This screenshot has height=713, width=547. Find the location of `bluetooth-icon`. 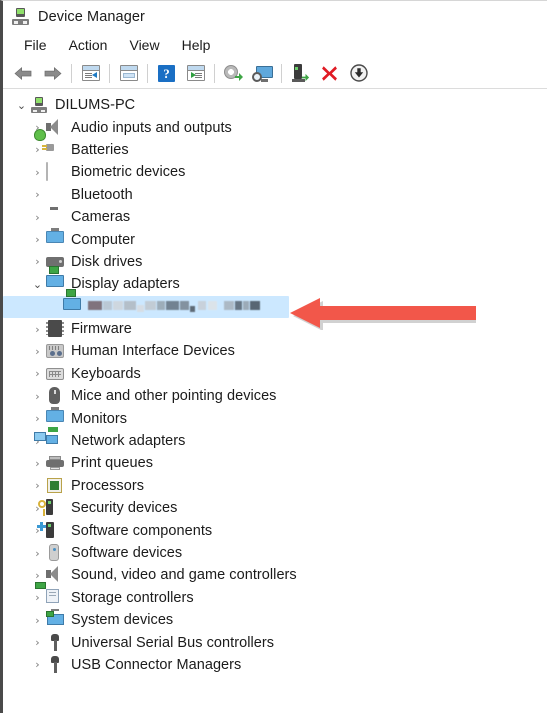

bluetooth-icon is located at coordinates (55, 195).